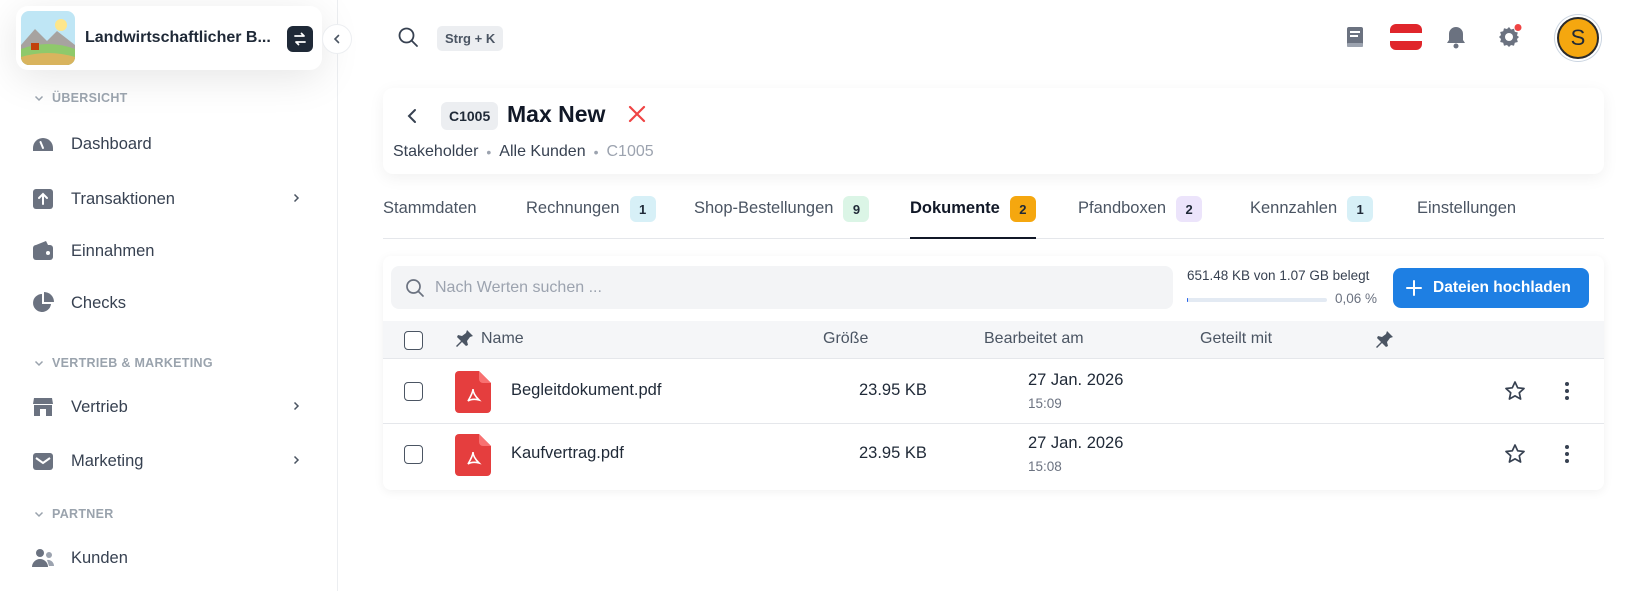  I want to click on sidebar-item-label: Marketing, so click(107, 460).